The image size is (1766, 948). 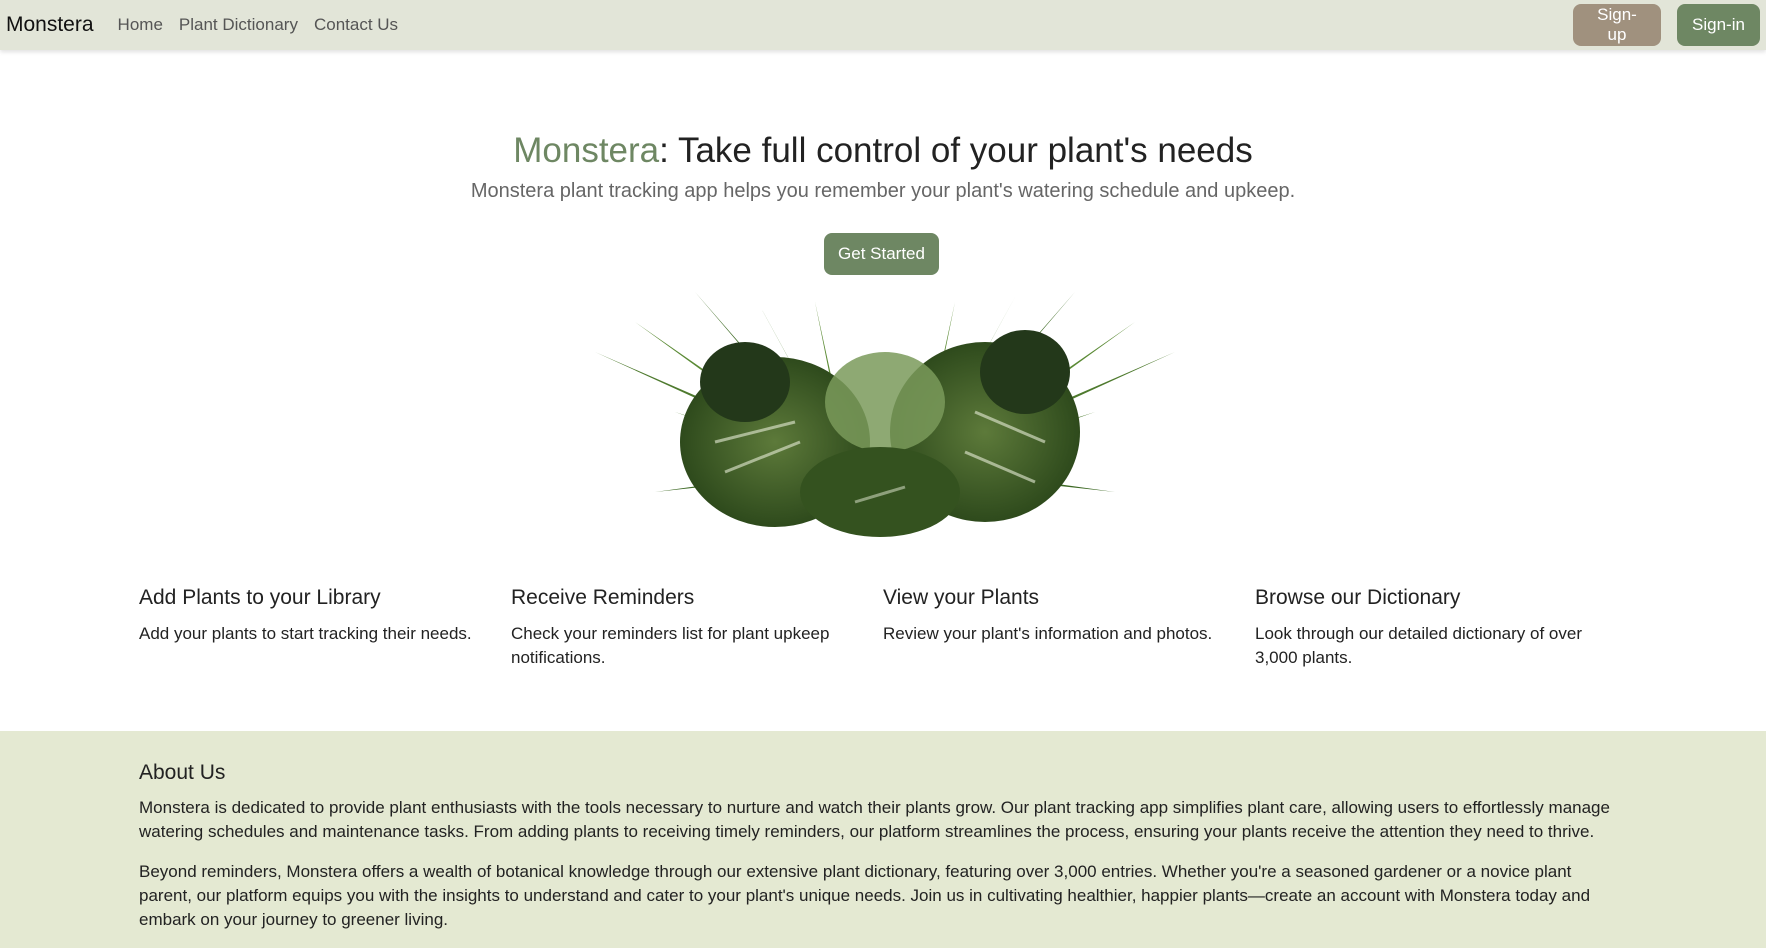 I want to click on feature-title: Browse our Dictionary, so click(x=1358, y=597).